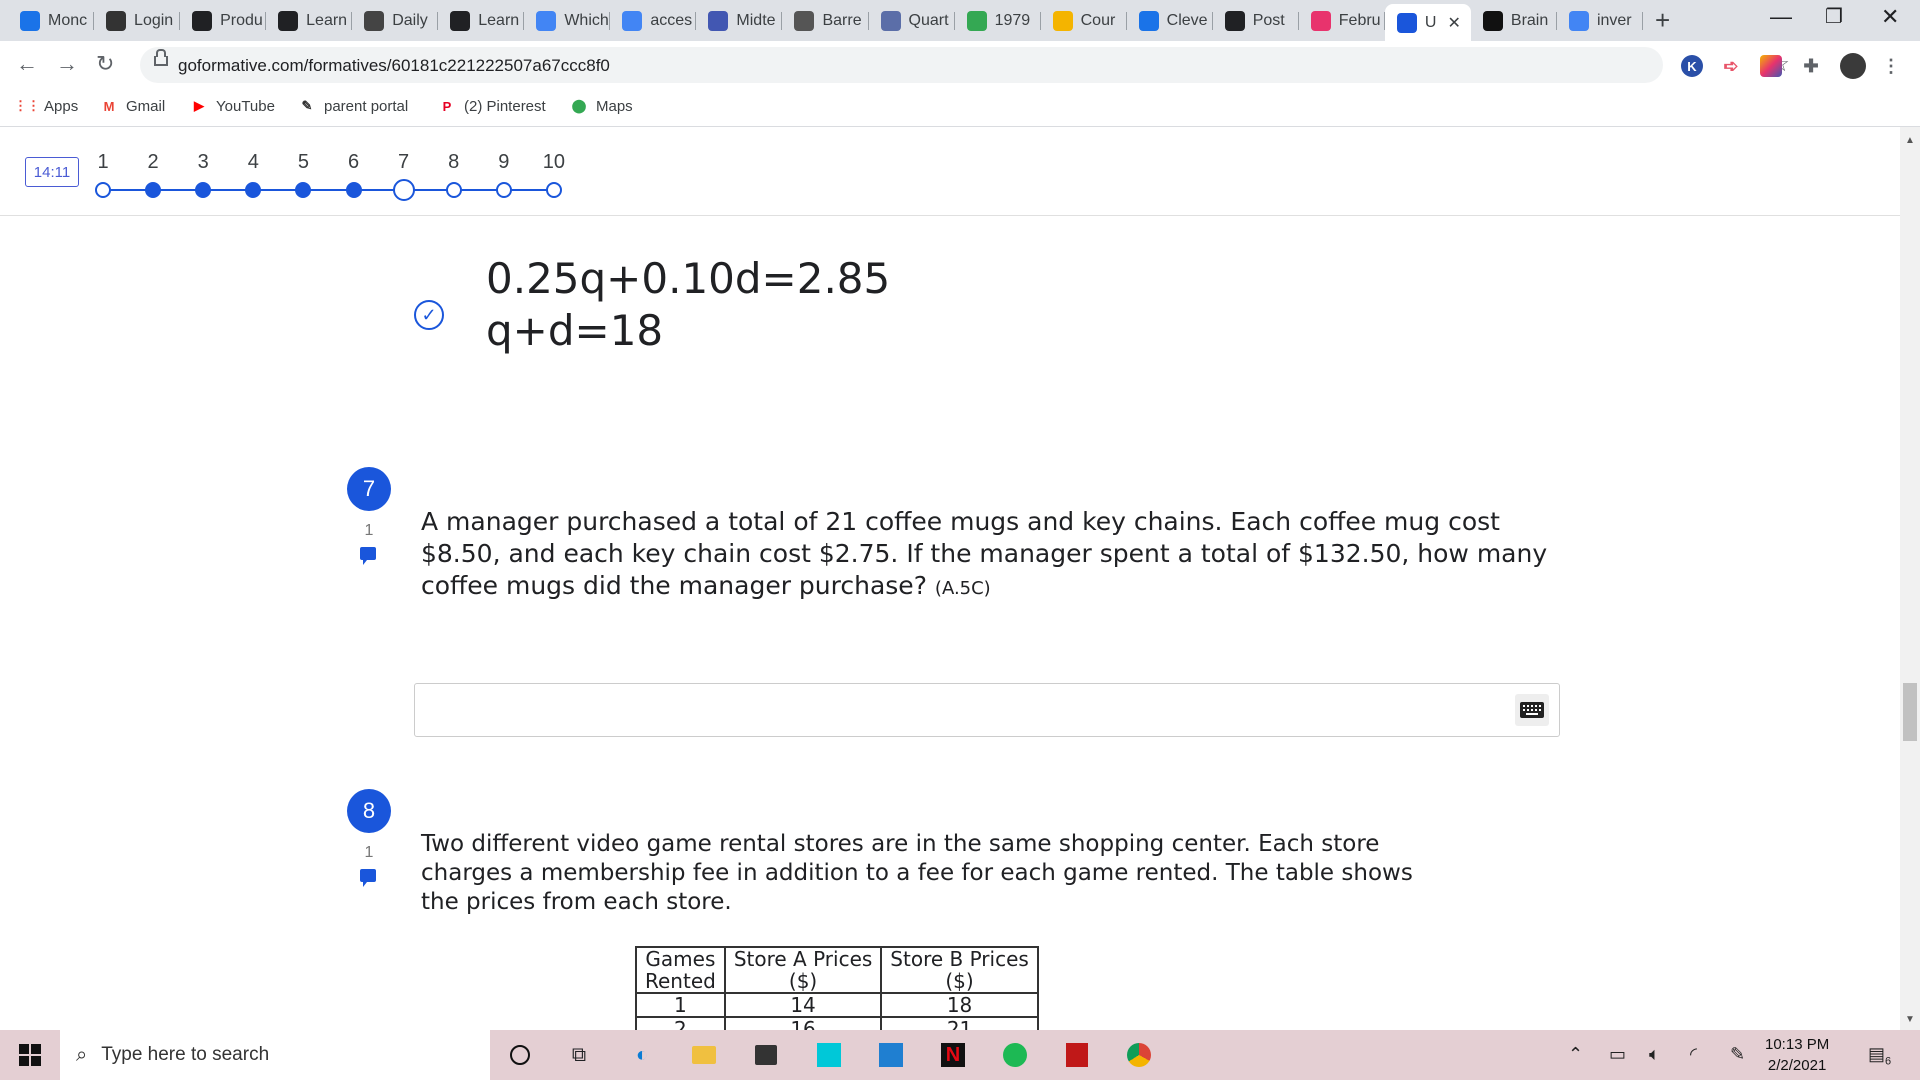  I want to click on scroll-down-arrow-icon: ▼, so click(1910, 1019).